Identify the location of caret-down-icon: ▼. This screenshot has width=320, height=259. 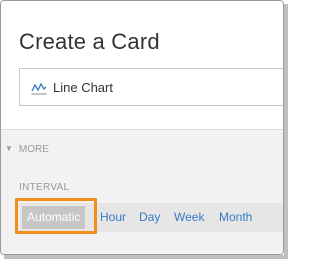
(9, 148).